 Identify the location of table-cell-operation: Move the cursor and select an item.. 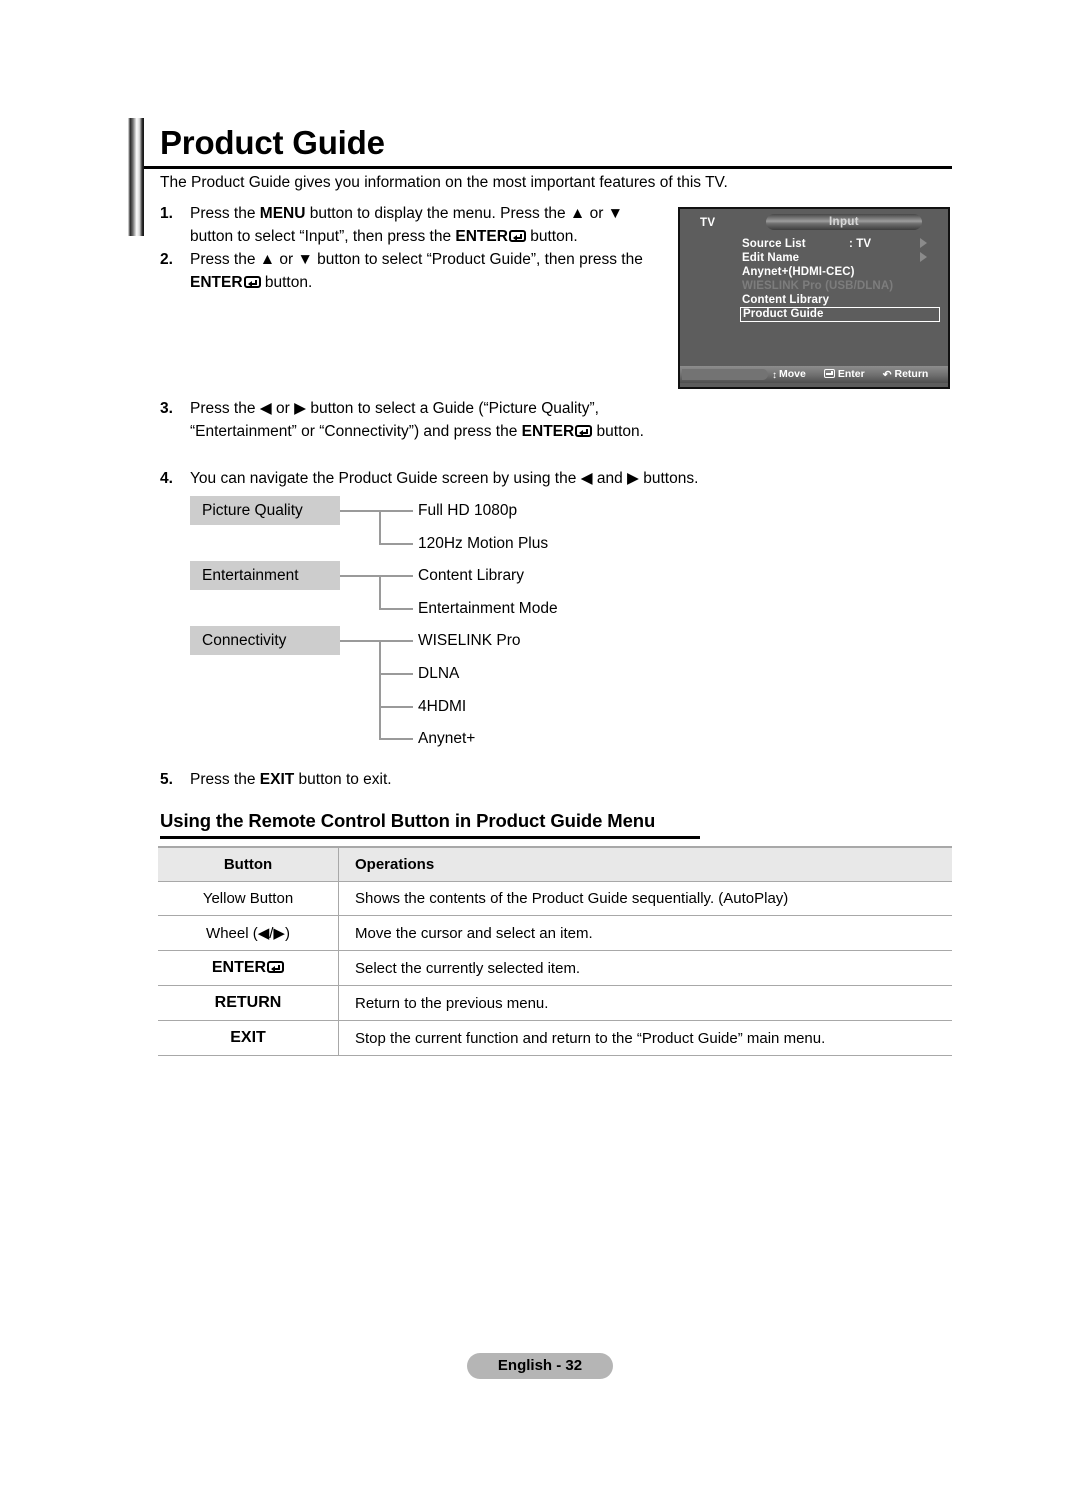
(645, 933).